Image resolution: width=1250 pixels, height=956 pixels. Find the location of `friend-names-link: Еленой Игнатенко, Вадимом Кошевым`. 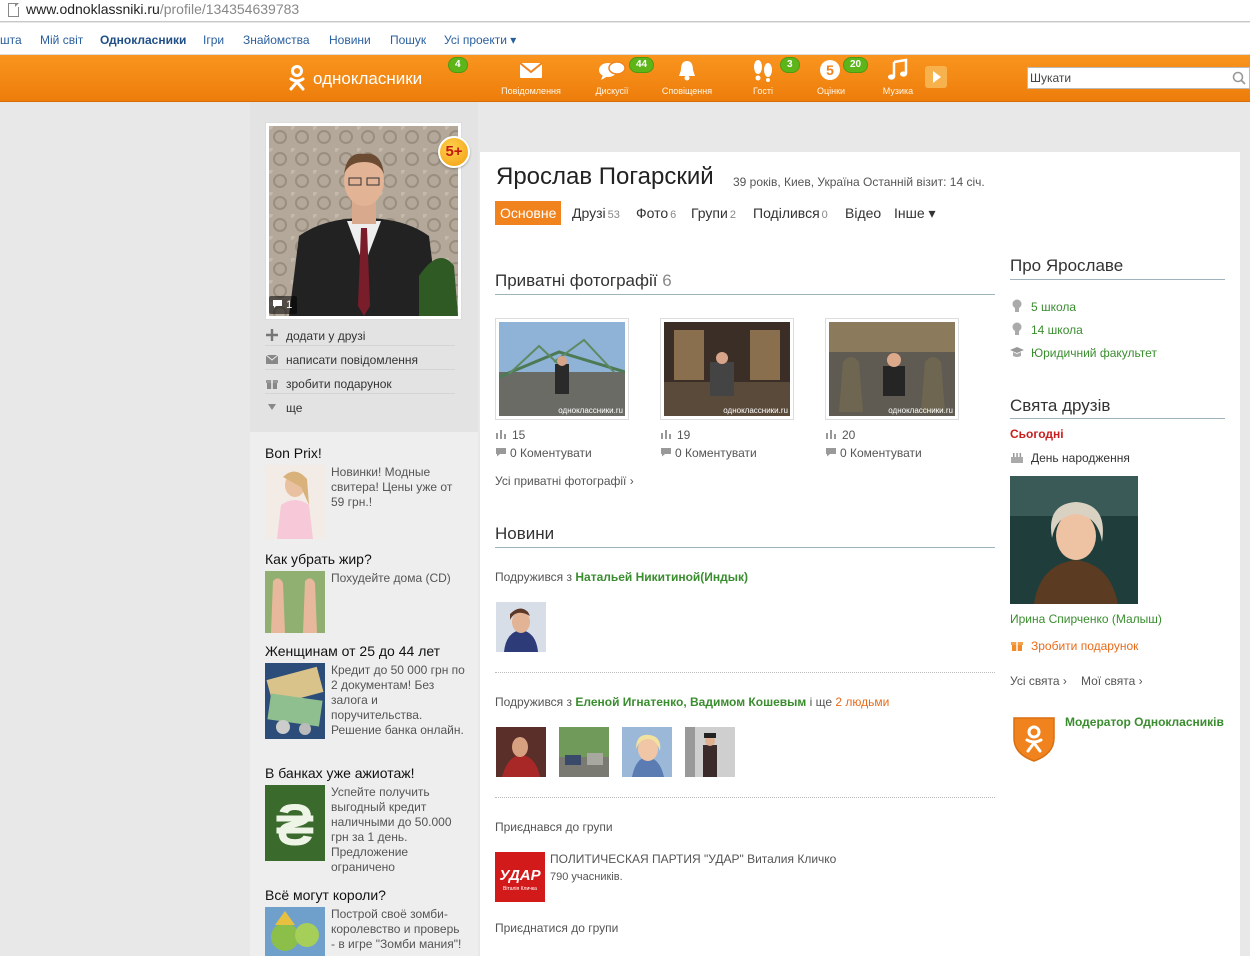

friend-names-link: Еленой Игнатенко, Вадимом Кошевым is located at coordinates (690, 702).